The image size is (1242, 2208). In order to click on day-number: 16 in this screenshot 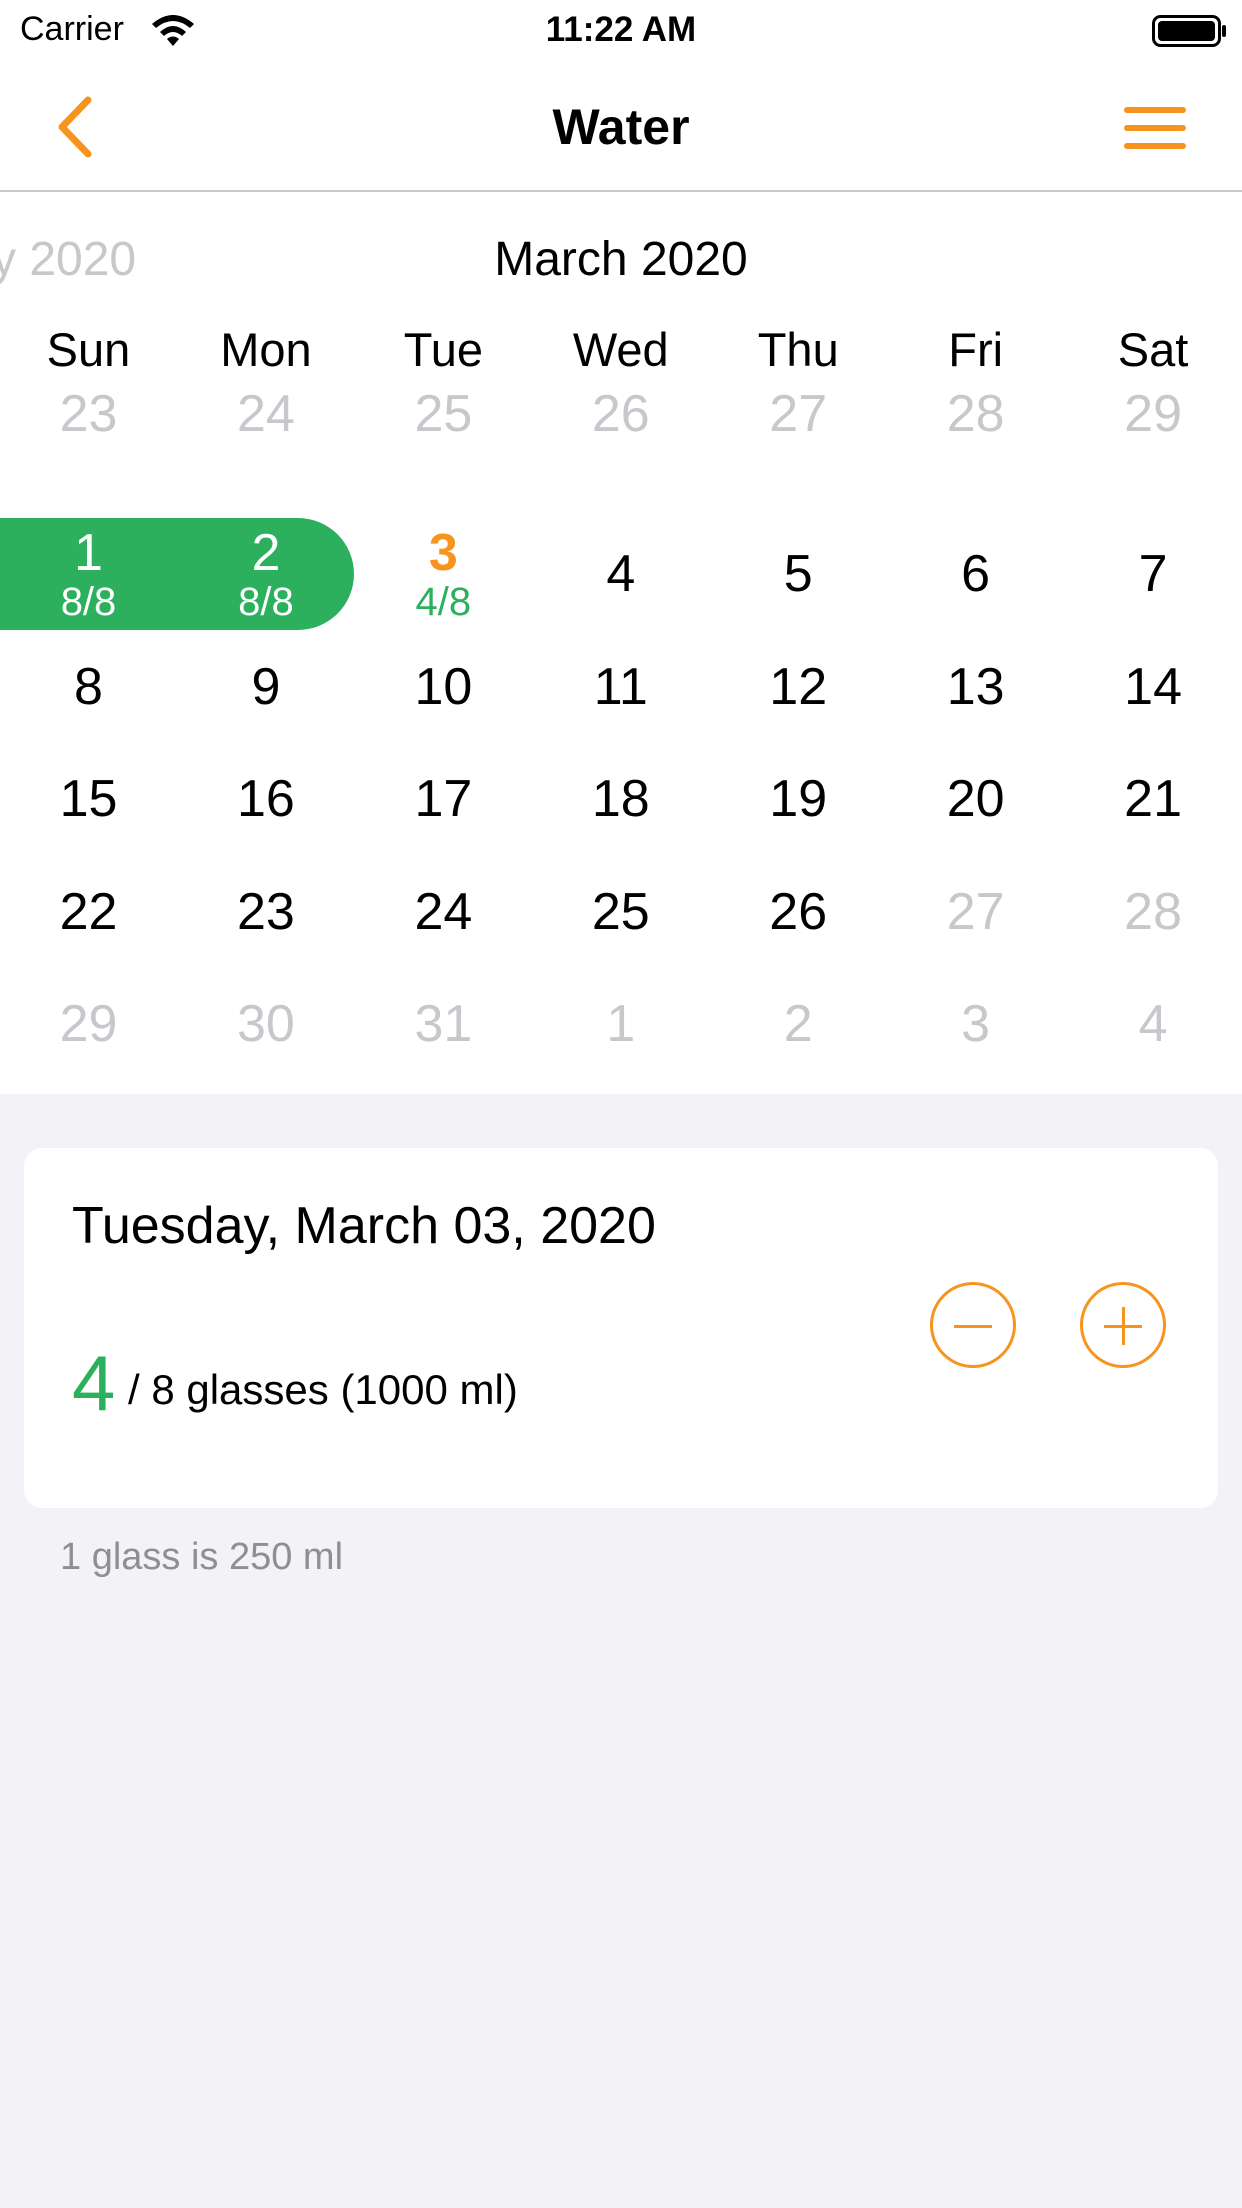, I will do `click(266, 799)`.